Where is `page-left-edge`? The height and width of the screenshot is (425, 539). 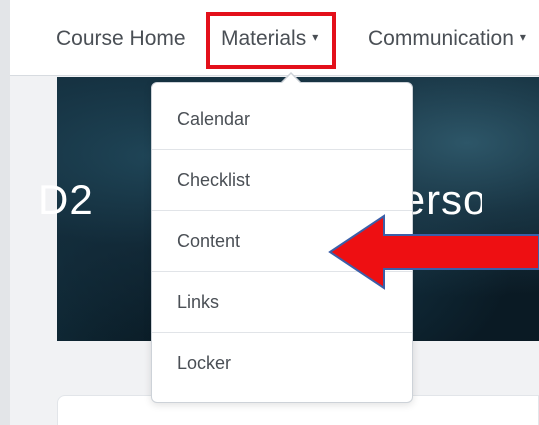
page-left-edge is located at coordinates (5, 212).